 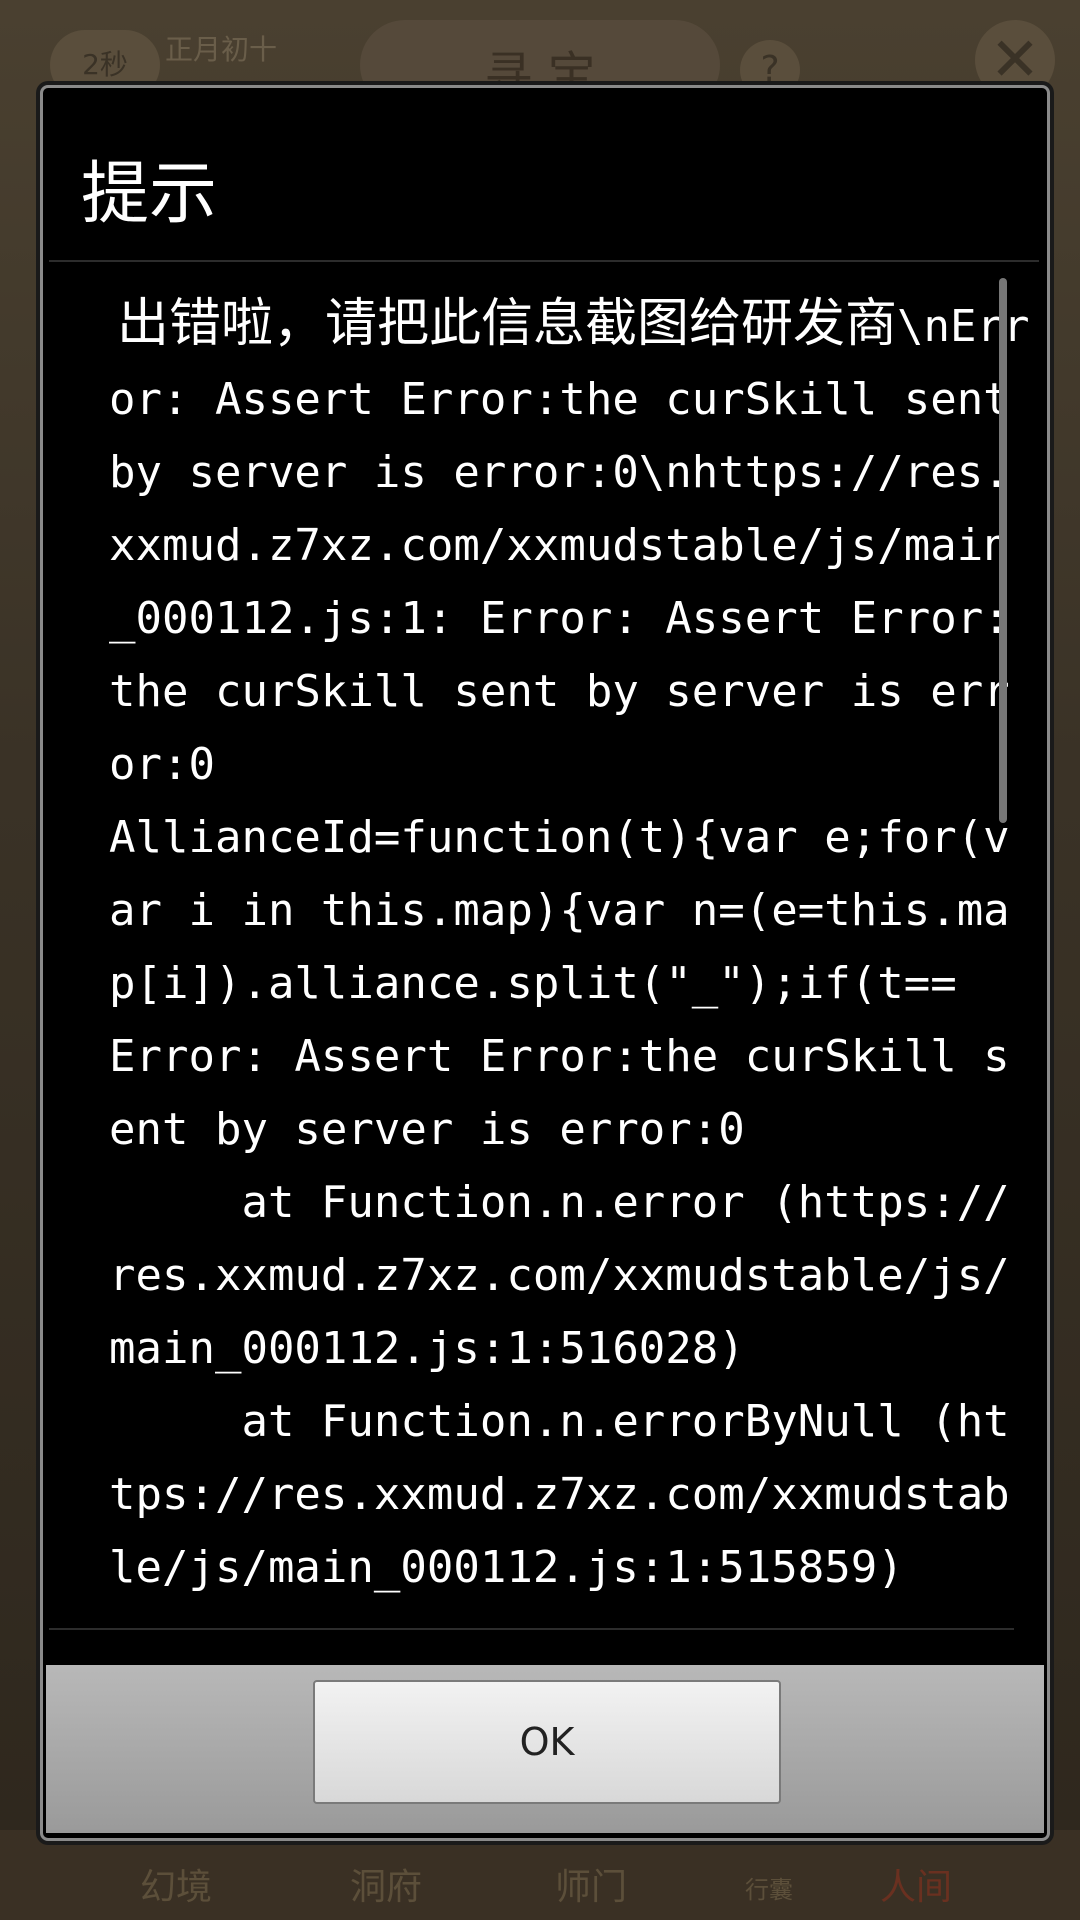 I want to click on nav-tab: 行囊, so click(x=769, y=1890).